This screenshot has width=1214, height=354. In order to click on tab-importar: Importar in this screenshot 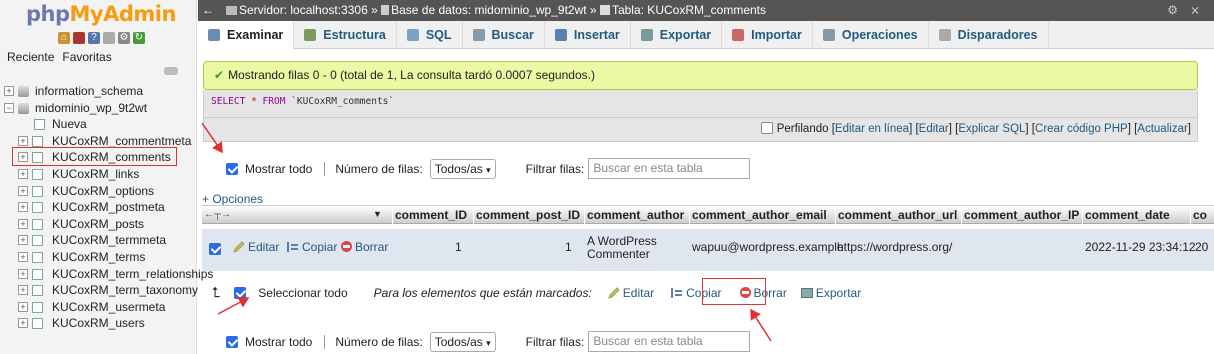, I will do `click(767, 35)`.